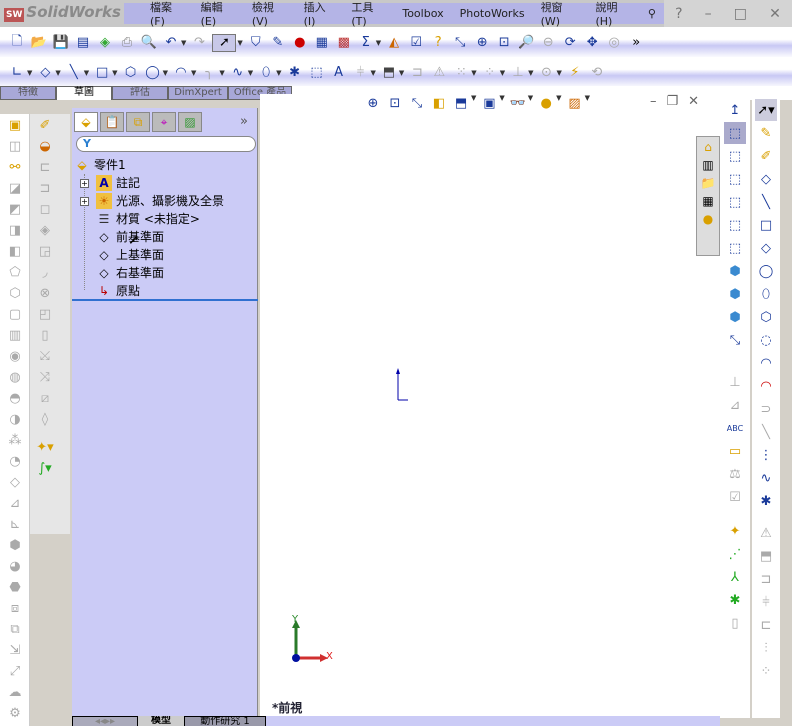  What do you see at coordinates (84, 93) in the screenshot?
I see `tab-sketch: 草圖` at bounding box center [84, 93].